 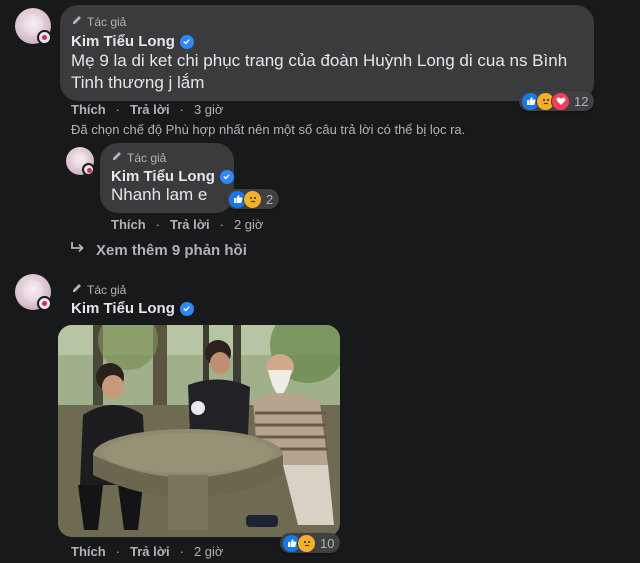 What do you see at coordinates (78, 250) in the screenshot?
I see `reply-arrow-icon` at bounding box center [78, 250].